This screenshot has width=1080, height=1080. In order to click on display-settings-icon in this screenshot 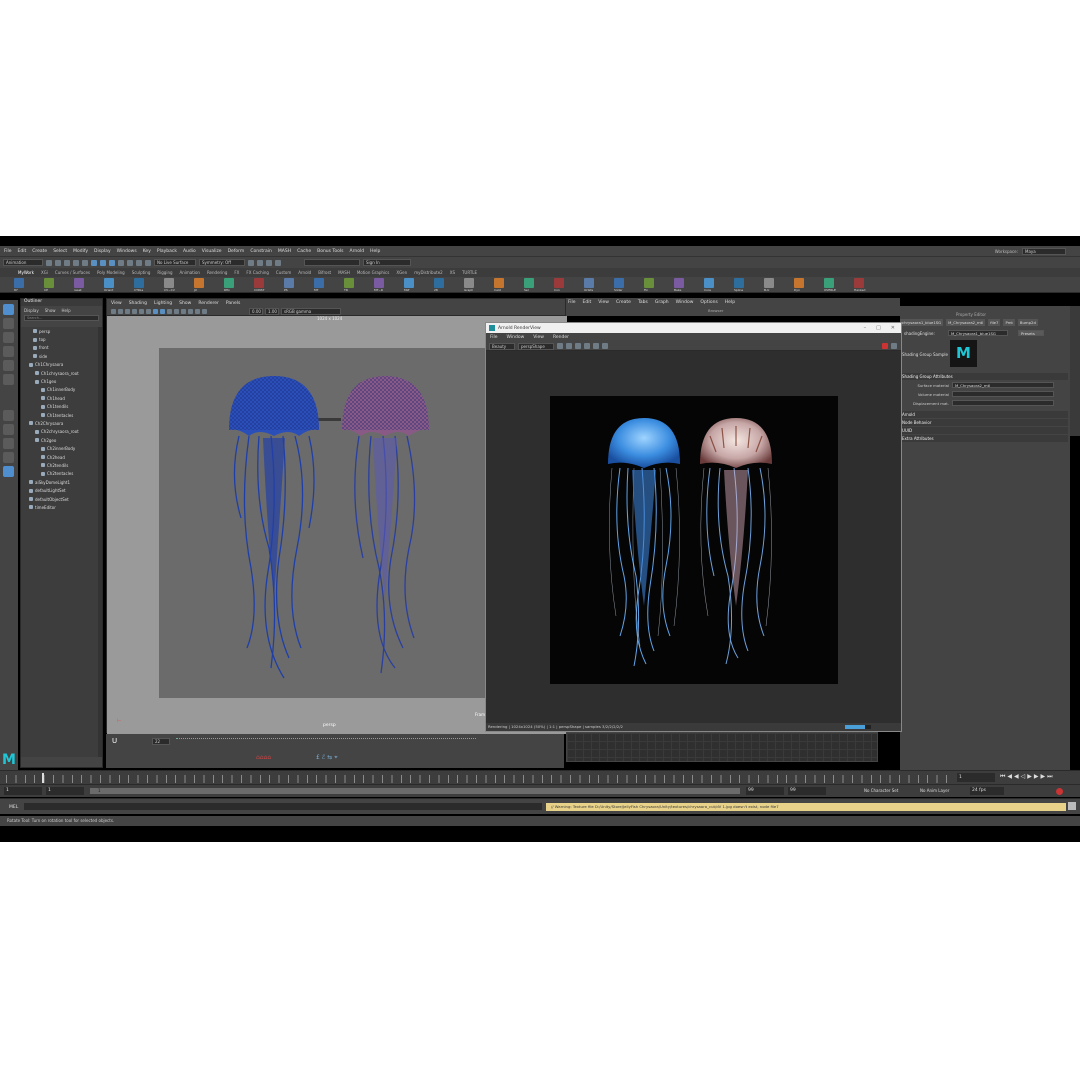, I will do `click(605, 346)`.